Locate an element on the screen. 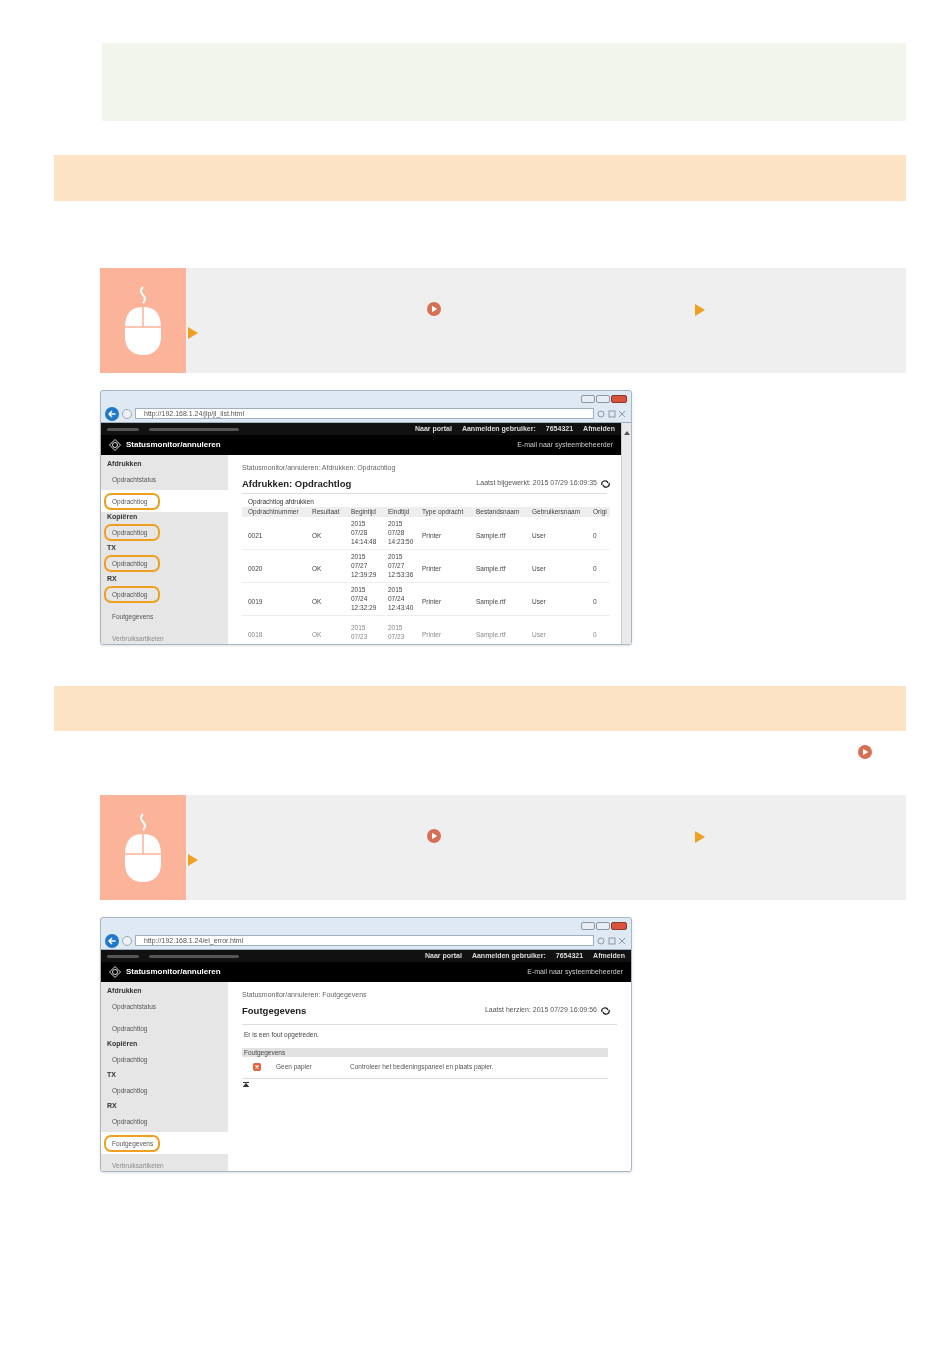 The image size is (950, 1369). page-title: Afdrukken: Opdrachtlog is located at coordinates (297, 483).